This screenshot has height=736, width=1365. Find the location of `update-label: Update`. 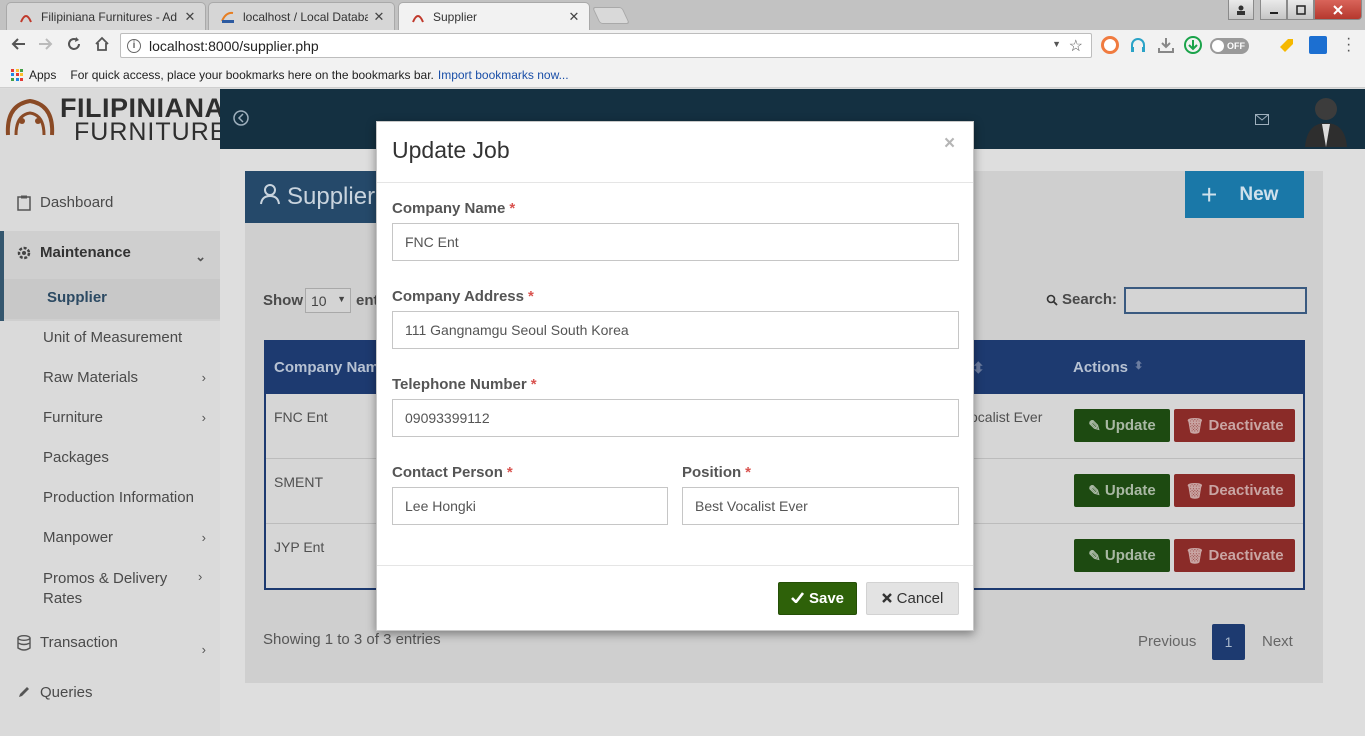

update-label: Update is located at coordinates (1130, 490).